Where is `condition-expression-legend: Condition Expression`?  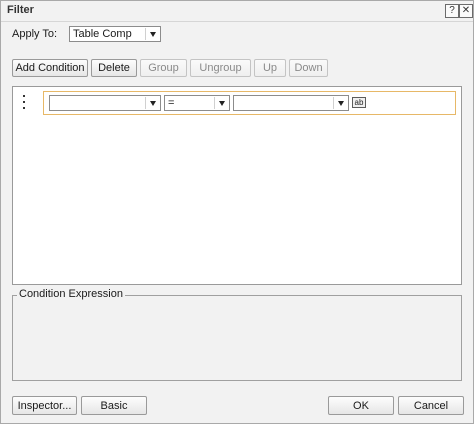
condition-expression-legend: Condition Expression is located at coordinates (71, 294).